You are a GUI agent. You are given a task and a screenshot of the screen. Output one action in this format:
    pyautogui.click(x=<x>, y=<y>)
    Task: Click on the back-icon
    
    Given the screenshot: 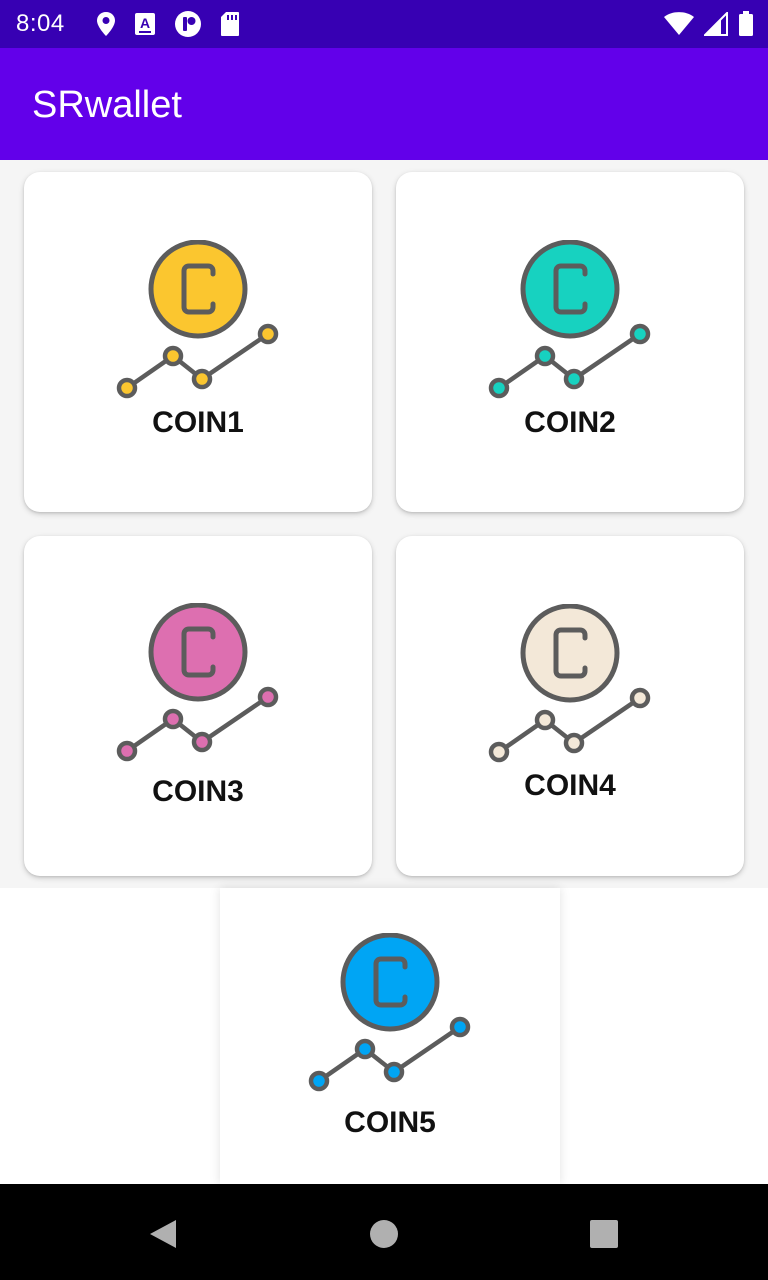 What is the action you would take?
    pyautogui.click(x=164, y=1234)
    